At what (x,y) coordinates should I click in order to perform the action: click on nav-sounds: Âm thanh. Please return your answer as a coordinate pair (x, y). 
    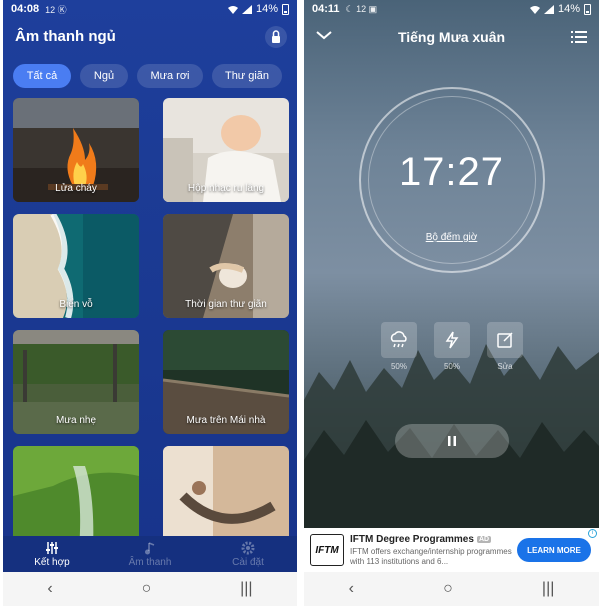
    Looking at the image, I should click on (150, 554).